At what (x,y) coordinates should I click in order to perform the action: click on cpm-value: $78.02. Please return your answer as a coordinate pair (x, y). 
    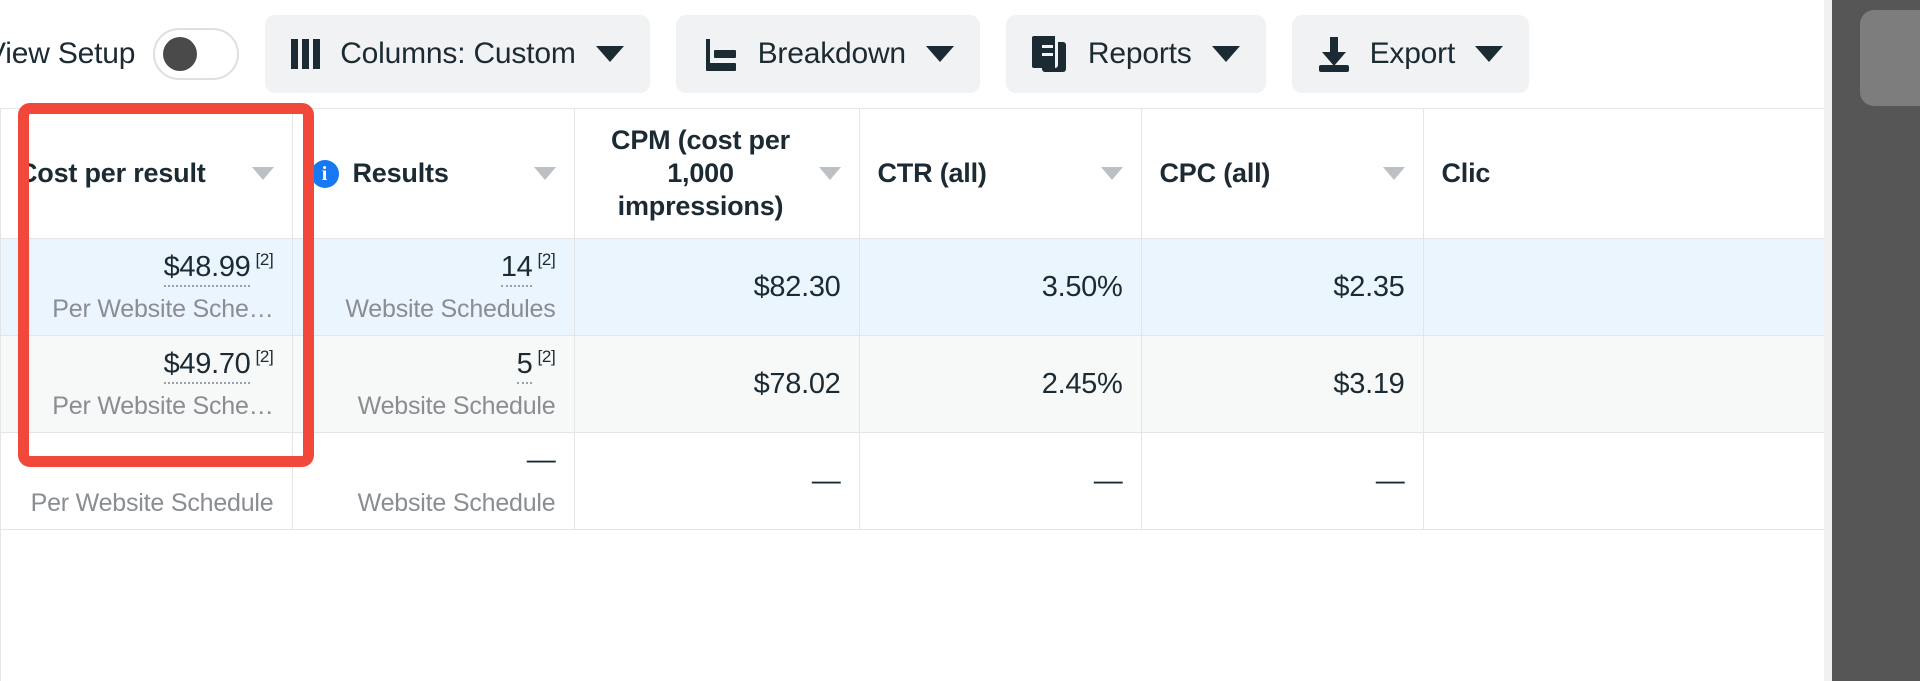
    Looking at the image, I should click on (797, 383).